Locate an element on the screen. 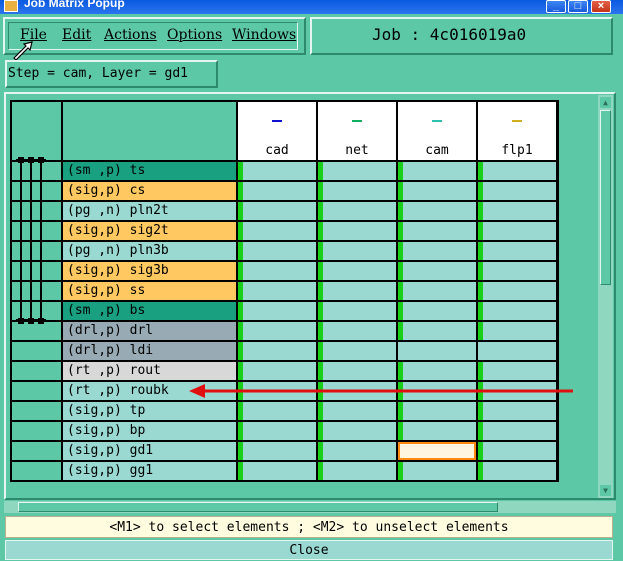  layer-row-label: (drl,p) drl is located at coordinates (149, 331).